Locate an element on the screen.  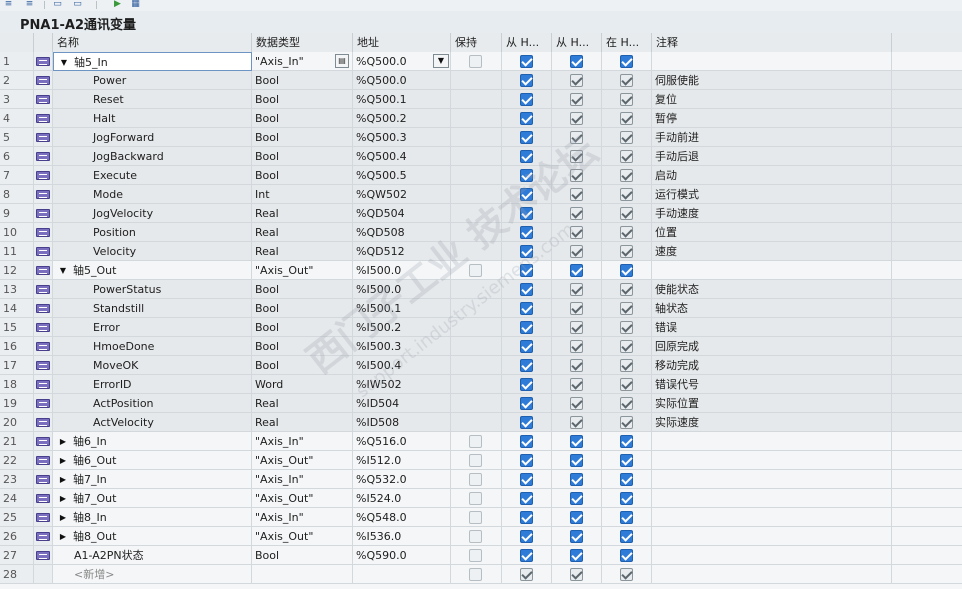
table-row: 16 HmoeDone Bool %I500.3 回原完成 is located at coordinates (481, 346).